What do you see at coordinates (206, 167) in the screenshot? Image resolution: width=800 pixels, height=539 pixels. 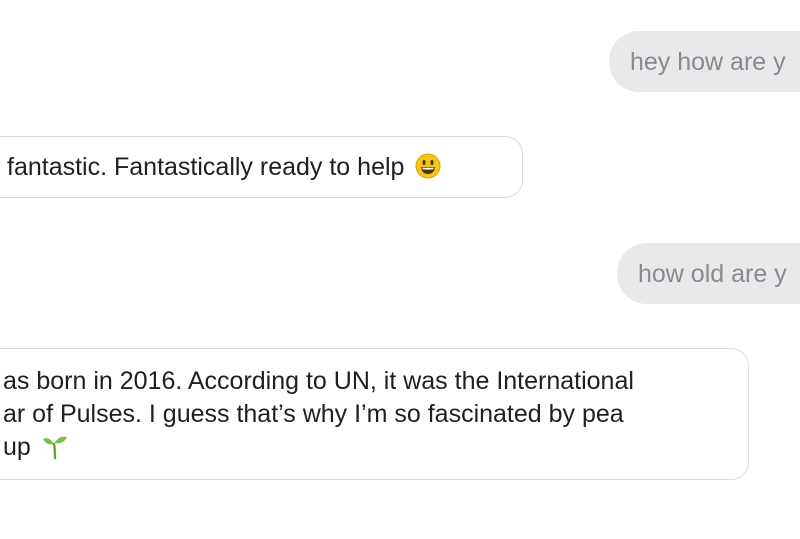 I see `bot-message-text: fantastic. Fantastically ready to help` at bounding box center [206, 167].